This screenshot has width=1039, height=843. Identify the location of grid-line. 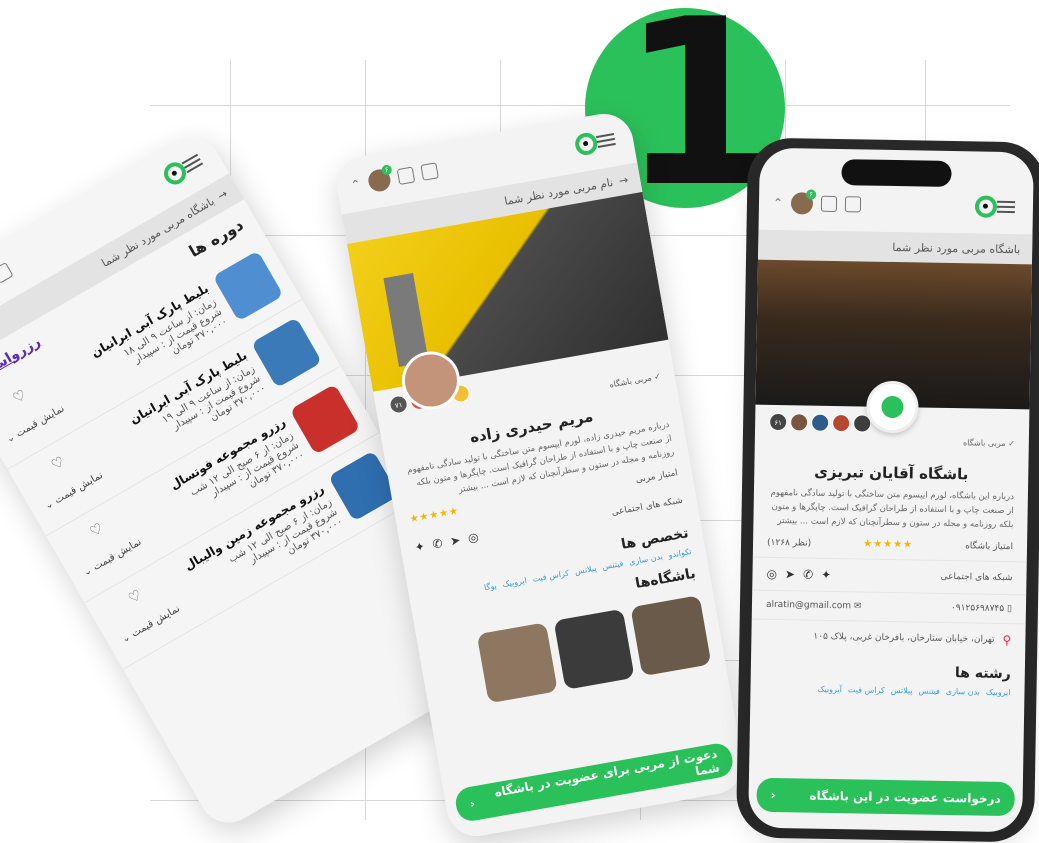
(580, 105).